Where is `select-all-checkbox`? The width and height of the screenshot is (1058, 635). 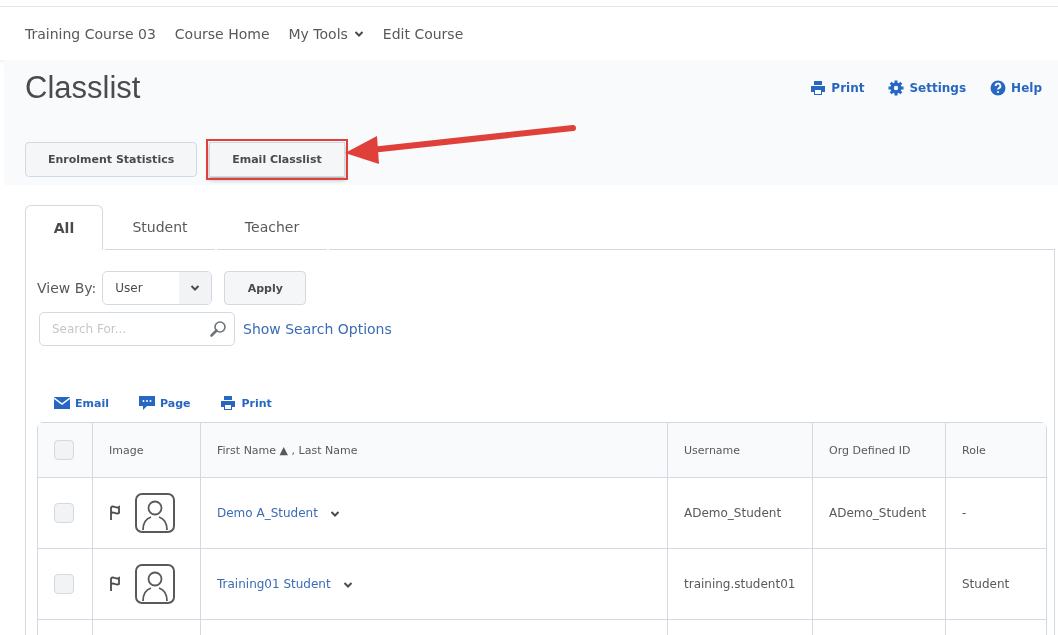 select-all-checkbox is located at coordinates (64, 450).